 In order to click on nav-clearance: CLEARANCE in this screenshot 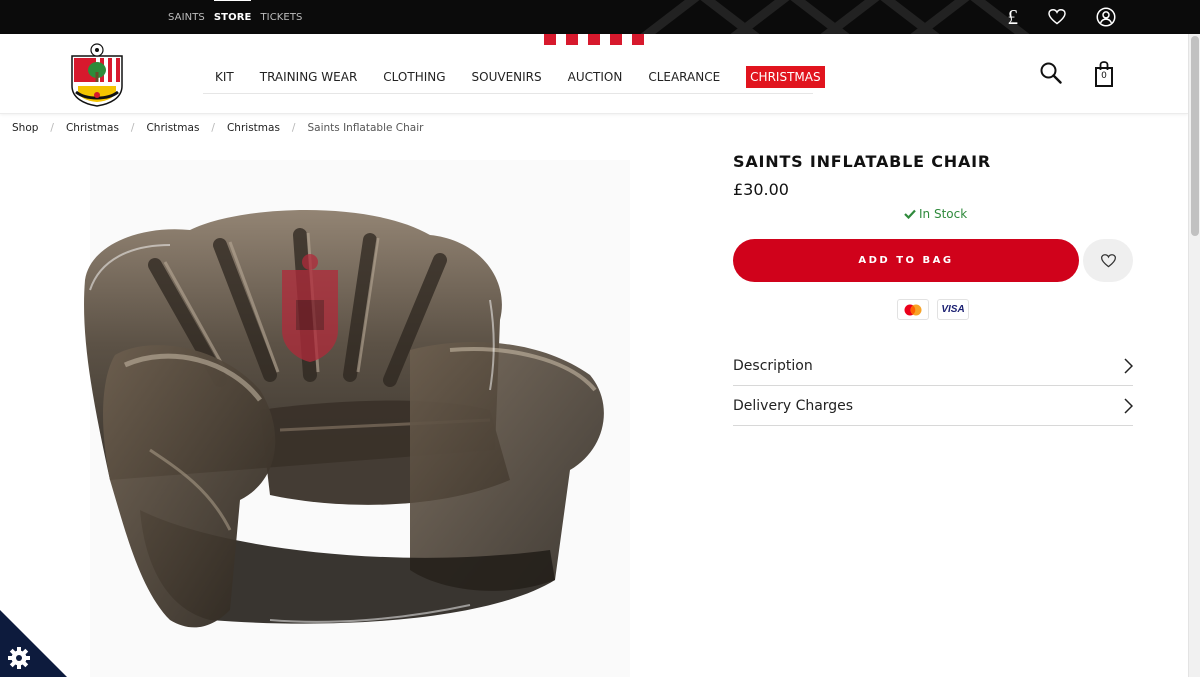, I will do `click(684, 77)`.